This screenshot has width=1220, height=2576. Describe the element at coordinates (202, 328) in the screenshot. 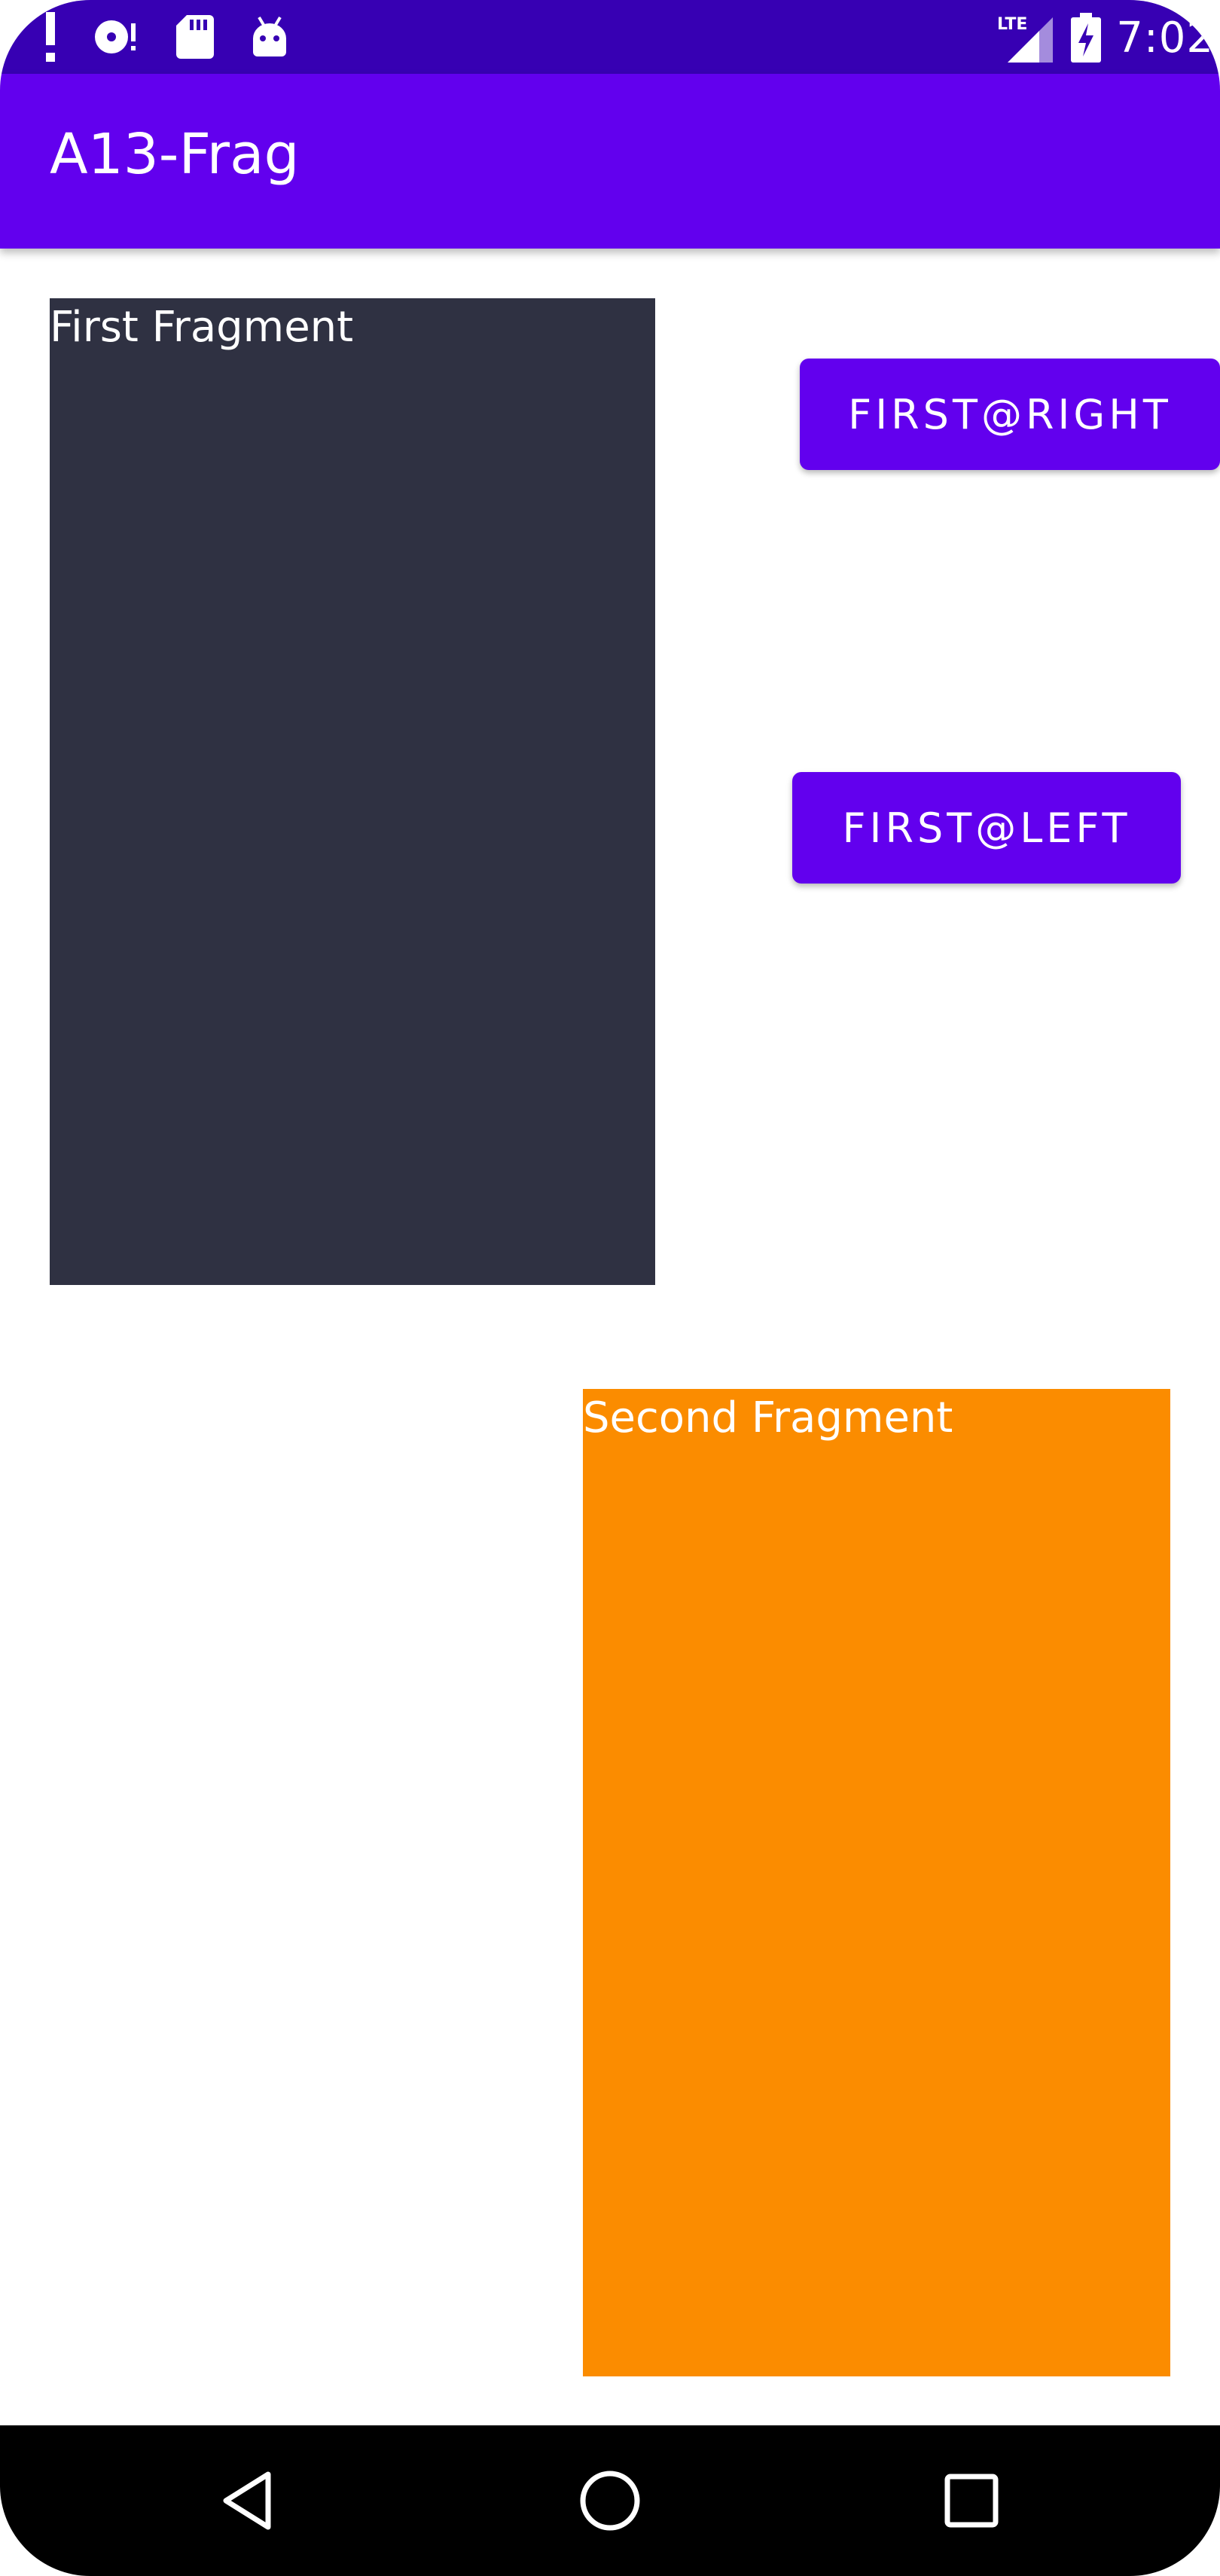

I see `first-fragment-label: First Fragment` at that location.